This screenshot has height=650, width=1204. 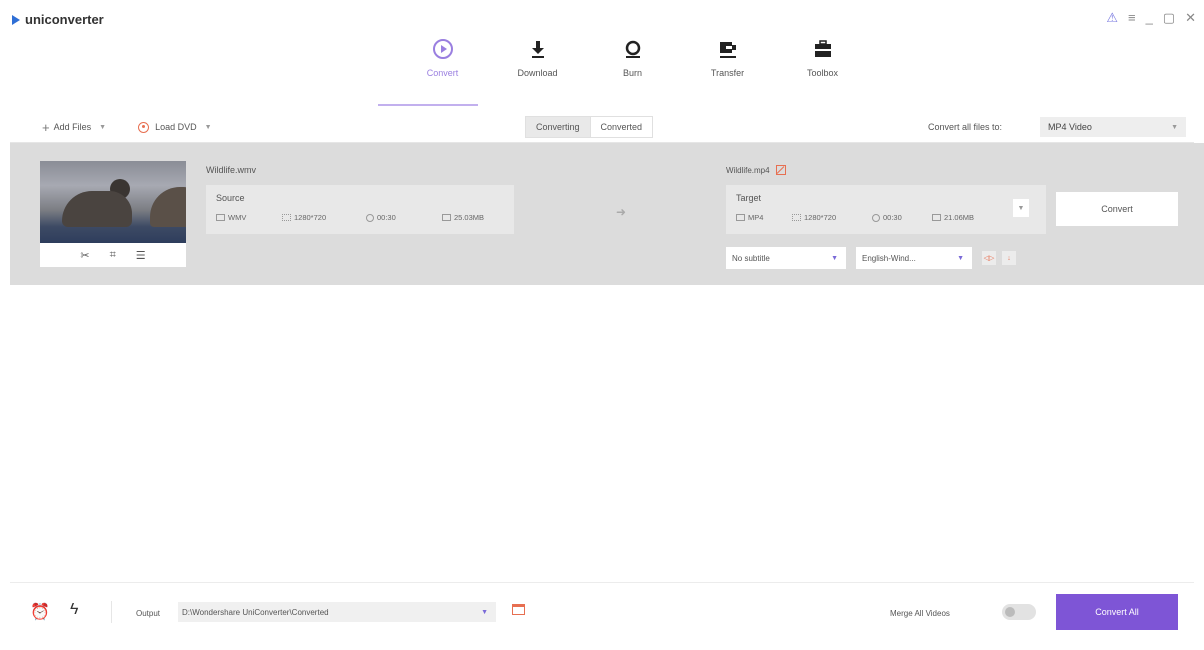 I want to click on output-path-value: D:\Wondershare UniConverter\Converted, so click(x=255, y=612).